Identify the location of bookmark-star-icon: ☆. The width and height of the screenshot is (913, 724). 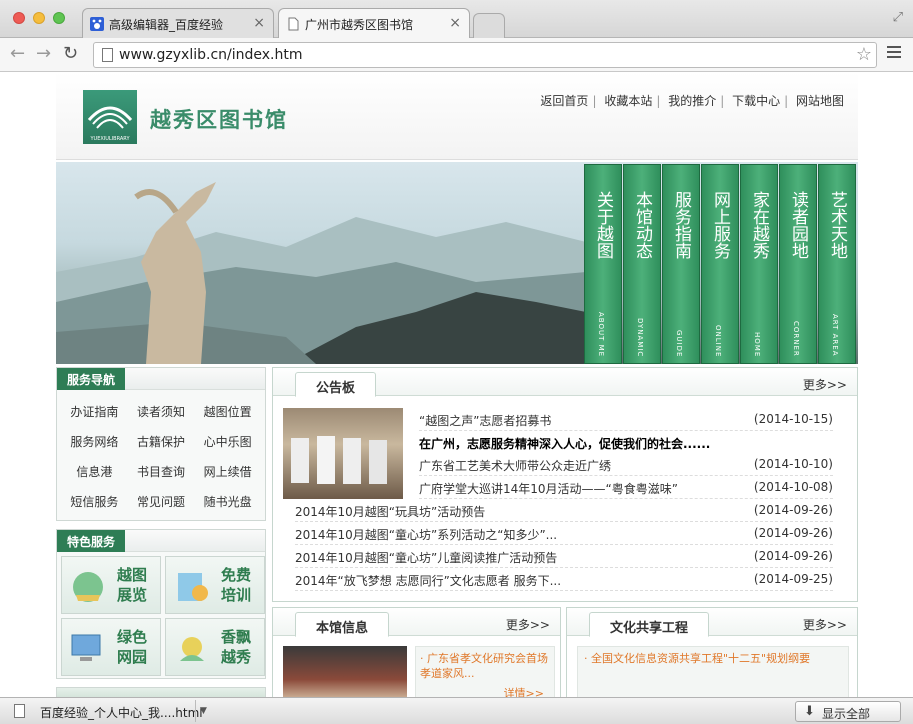
(864, 54).